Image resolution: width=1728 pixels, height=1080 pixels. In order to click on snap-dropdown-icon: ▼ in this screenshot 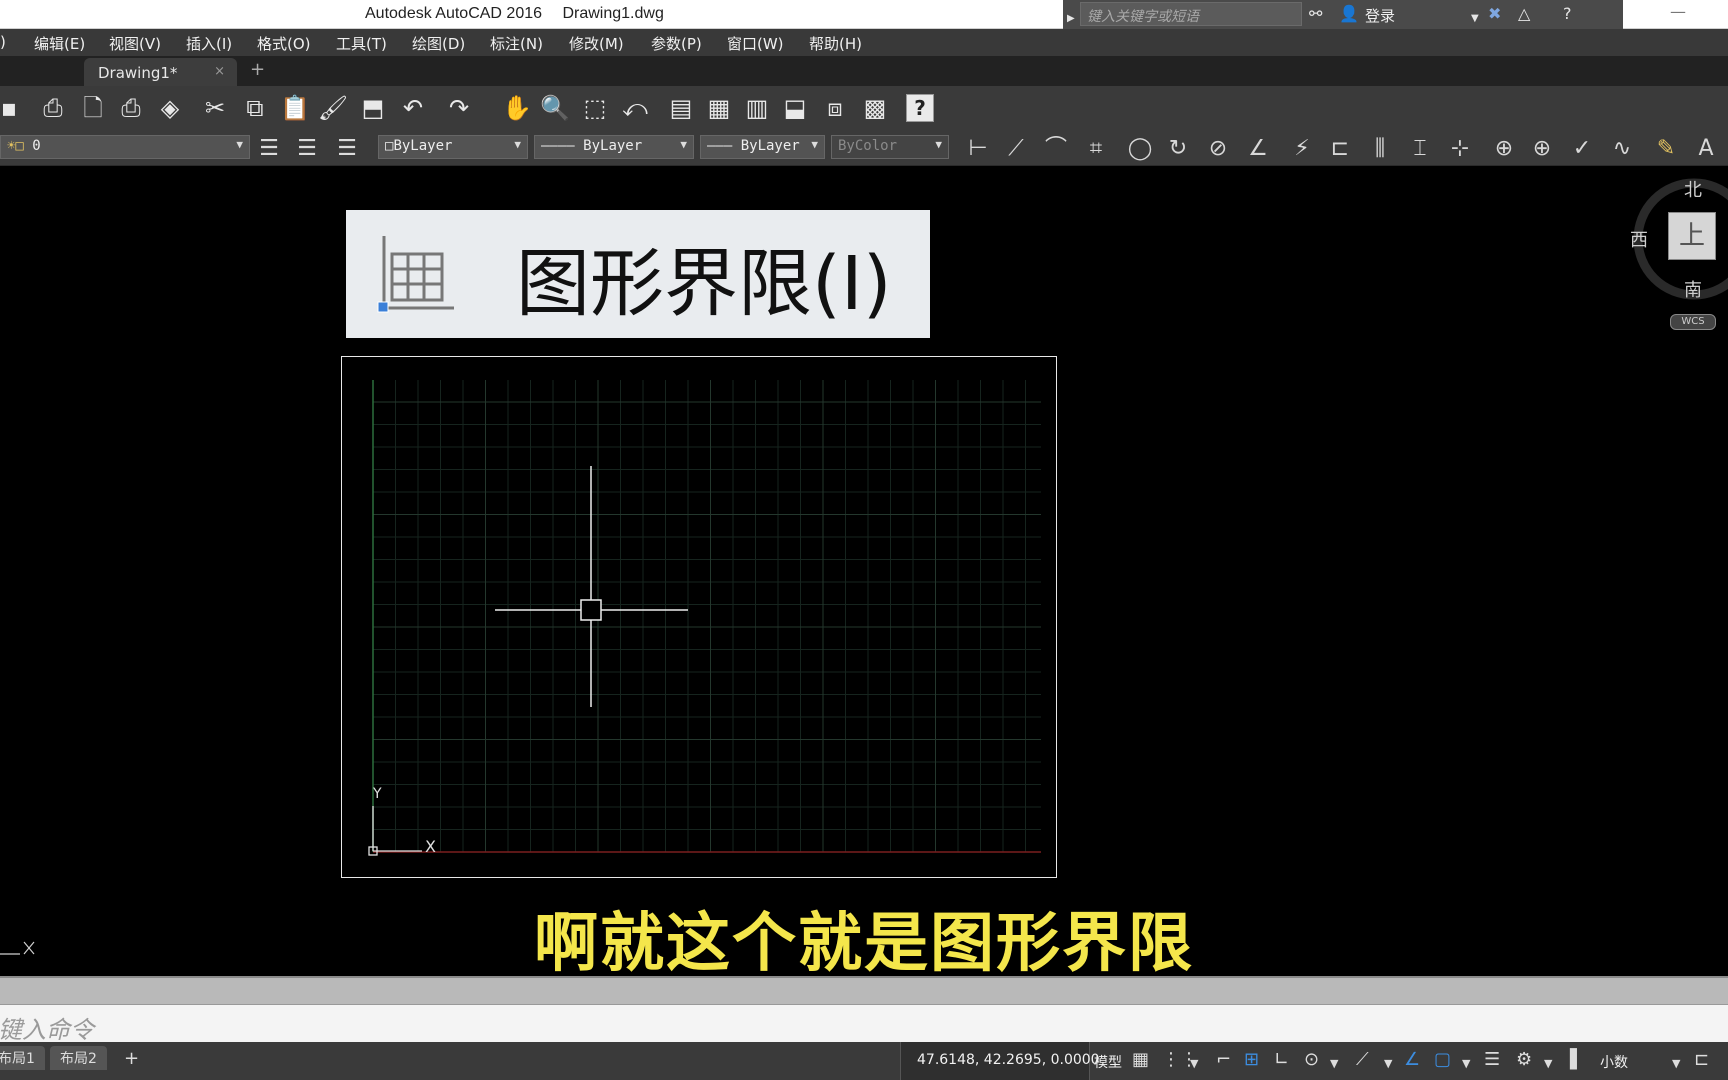, I will do `click(1194, 1064)`.